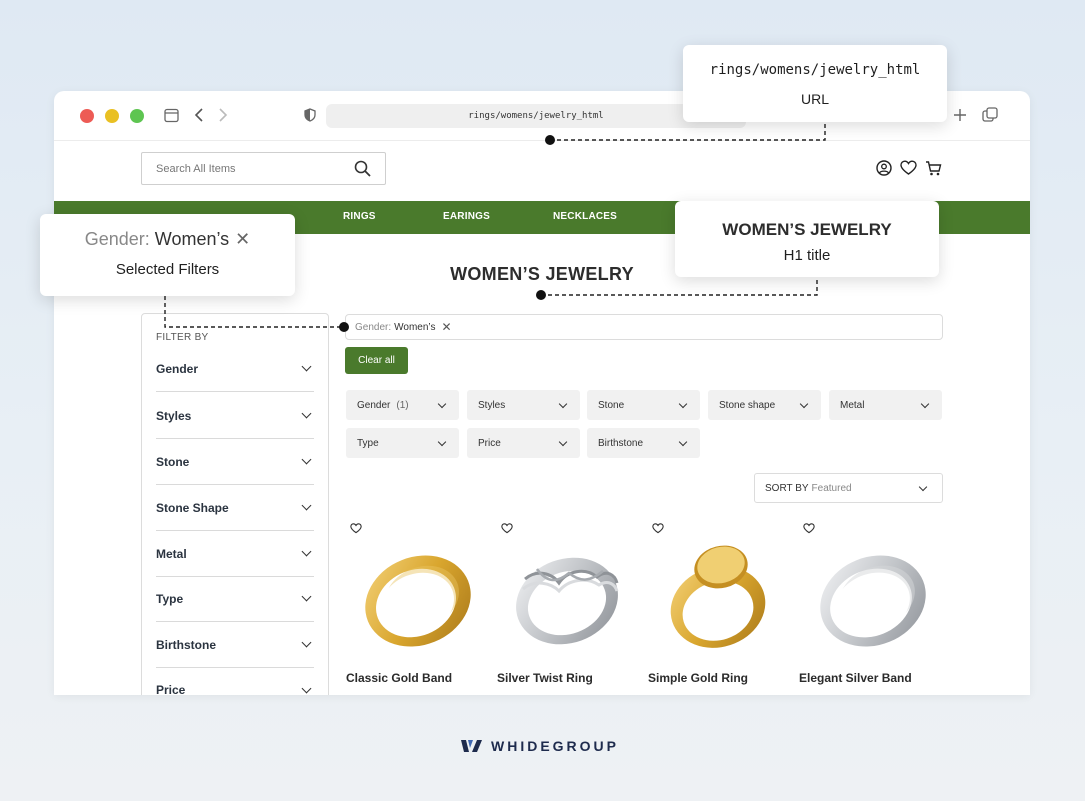  Describe the element at coordinates (807, 229) in the screenshot. I see `callout-h1-text: WOMEN’S JEWELRY` at that location.